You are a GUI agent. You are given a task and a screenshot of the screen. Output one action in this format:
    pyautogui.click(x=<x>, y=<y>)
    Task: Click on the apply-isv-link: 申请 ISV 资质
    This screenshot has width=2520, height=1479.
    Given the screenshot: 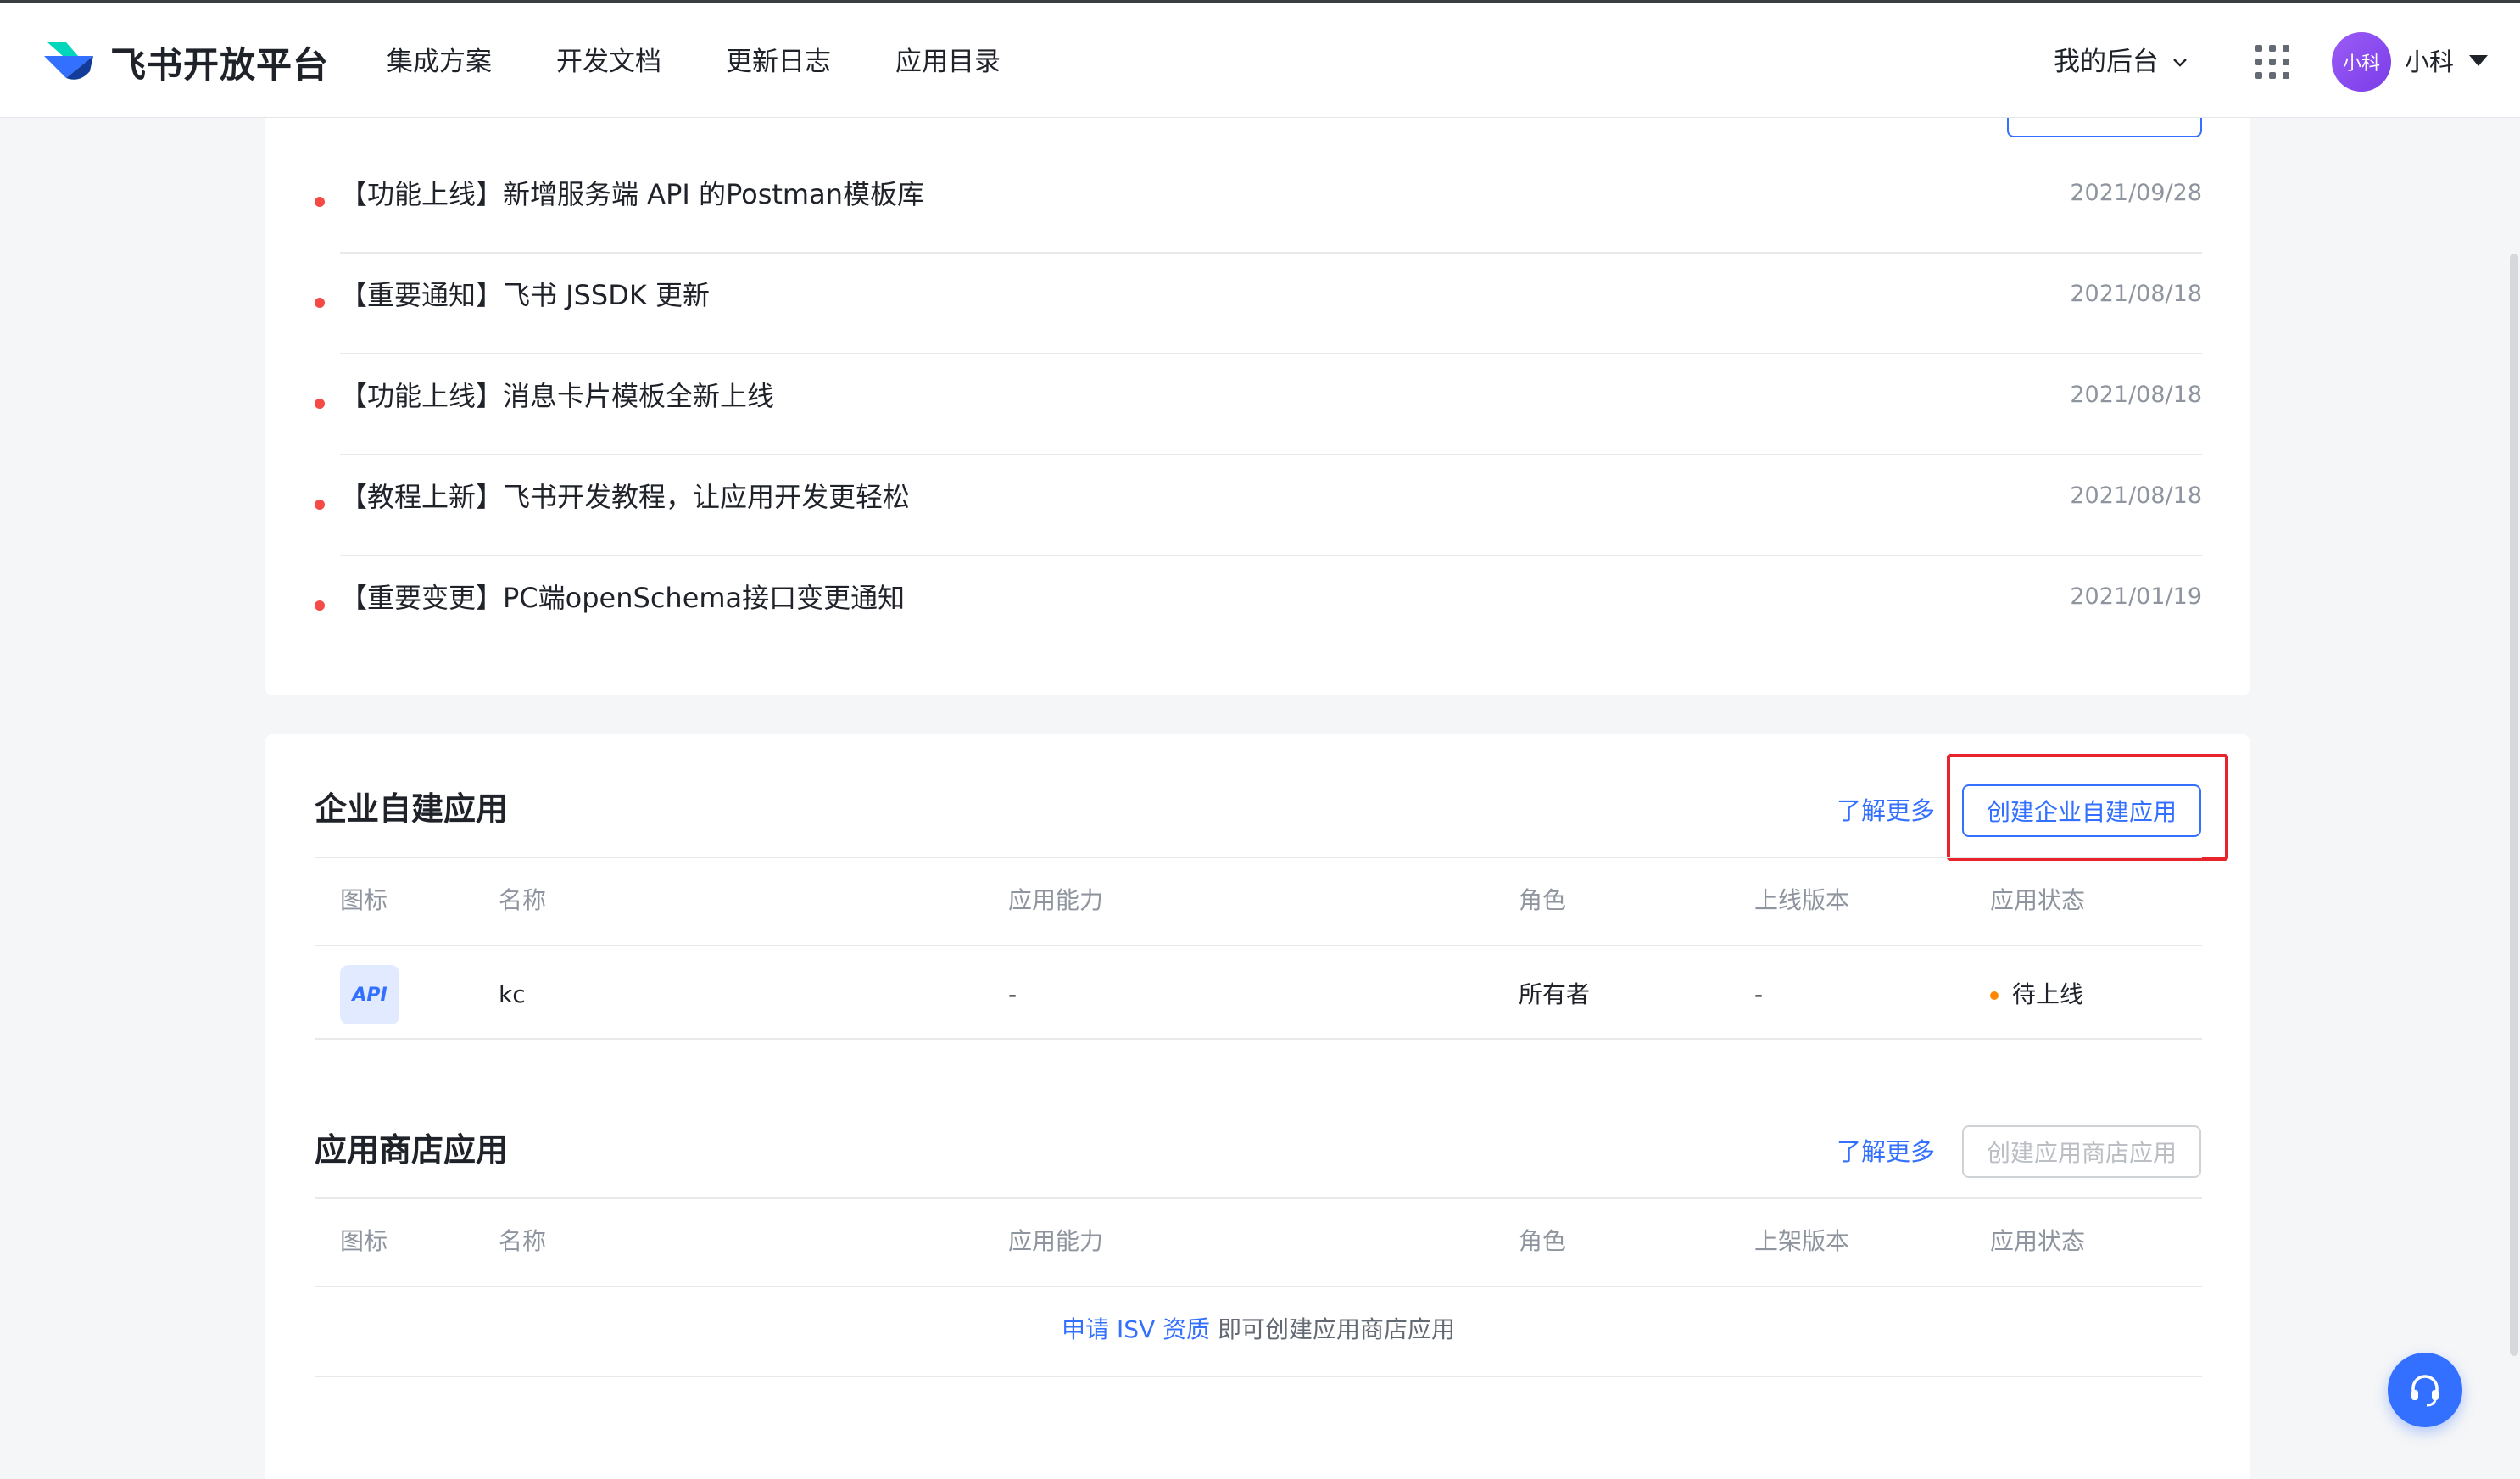 What is the action you would take?
    pyautogui.click(x=1136, y=1329)
    